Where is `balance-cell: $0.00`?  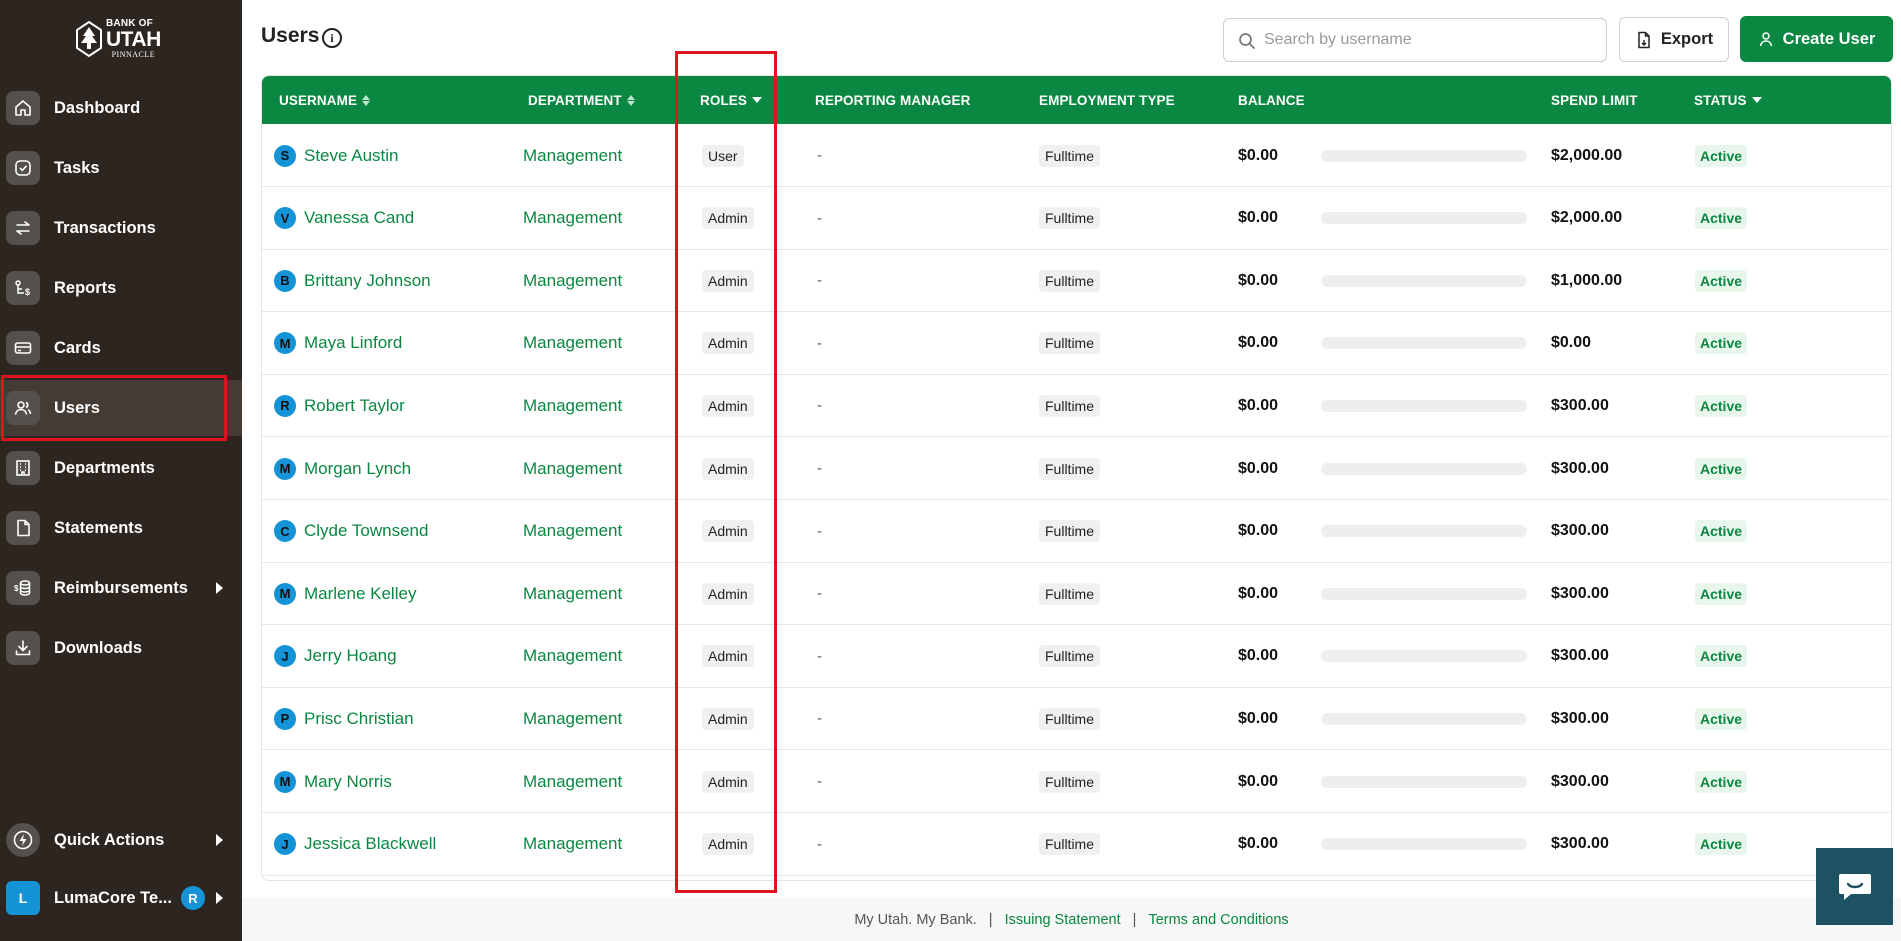
balance-cell: $0.00 is located at coordinates (1258, 656).